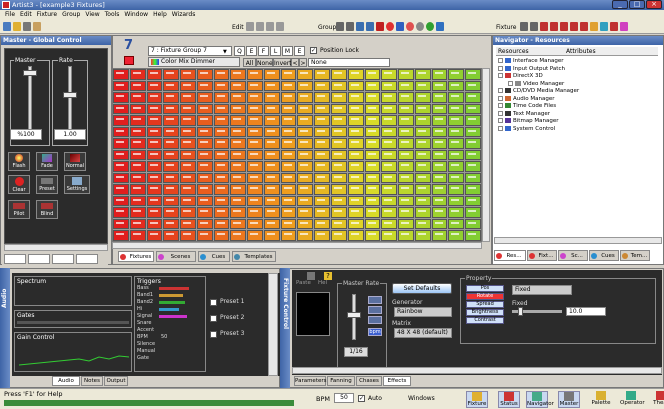 The height and width of the screenshot is (409, 664). Describe the element at coordinates (485, 304) in the screenshot. I see `property-spread-button: Spread` at that location.